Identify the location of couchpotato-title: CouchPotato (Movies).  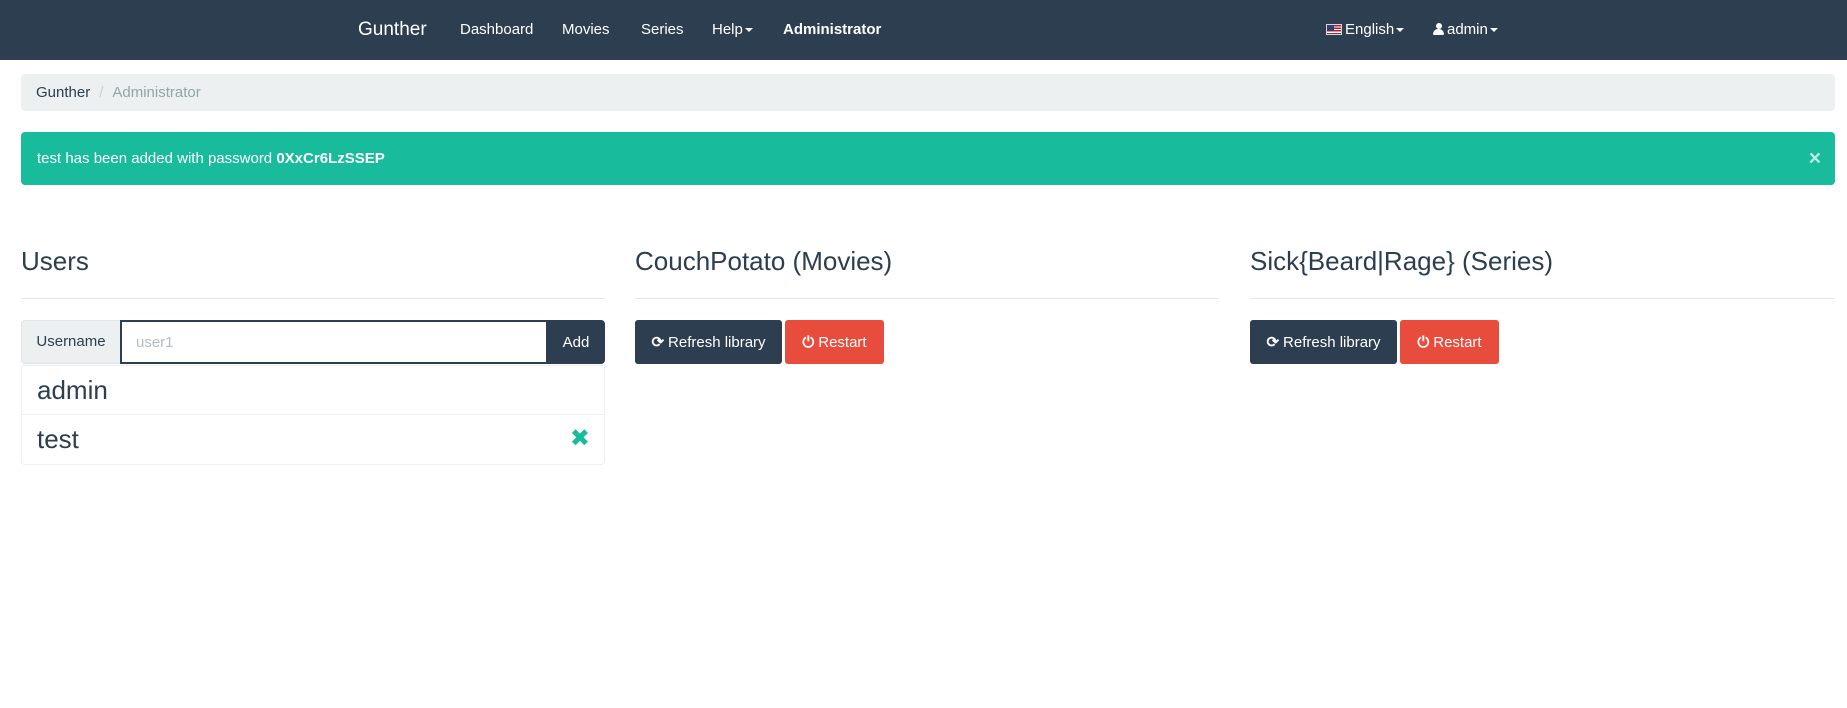
(764, 261).